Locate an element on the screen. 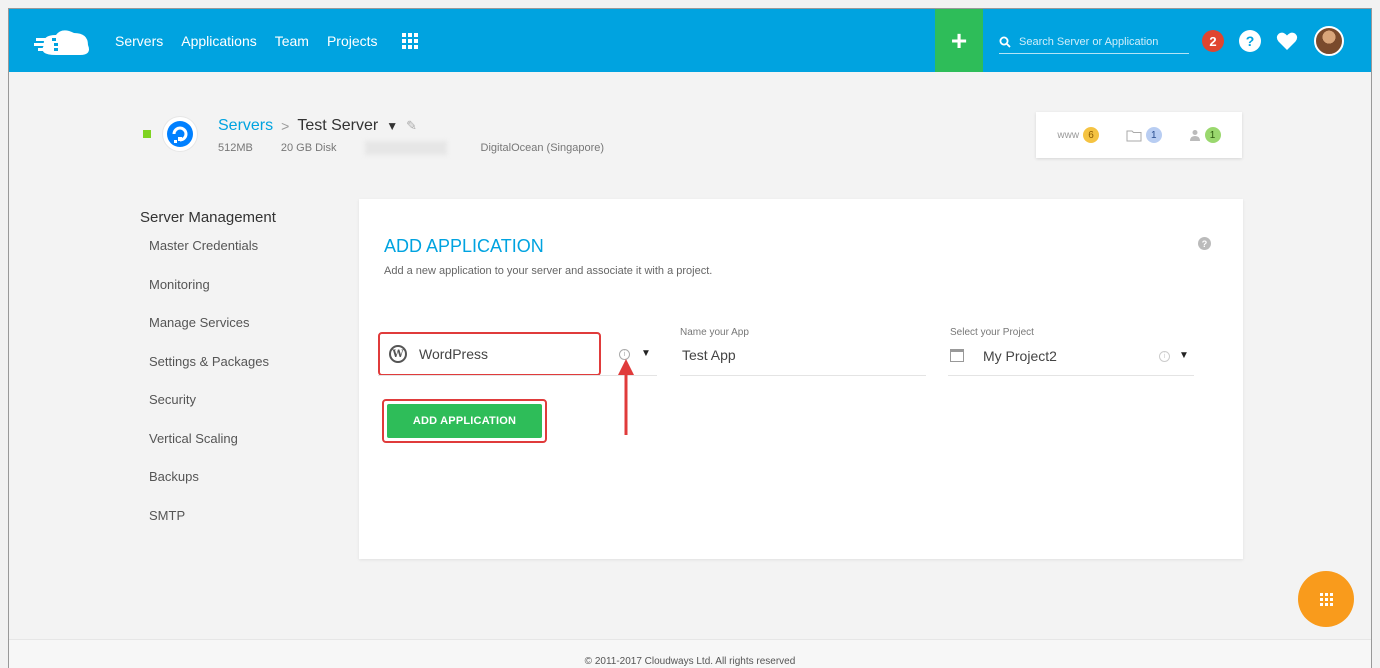 This screenshot has width=1380, height=668. breadcrumb: Servers > Test Server ▼ ✎ is located at coordinates (317, 126).